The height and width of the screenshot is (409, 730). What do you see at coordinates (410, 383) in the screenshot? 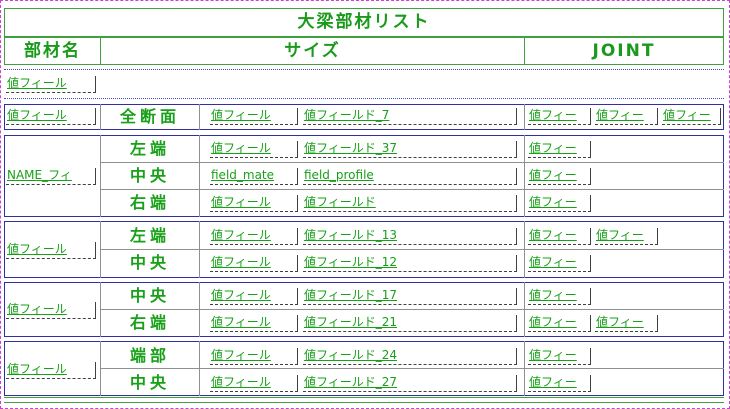
I see `profile-field: 値フィールド_27` at bounding box center [410, 383].